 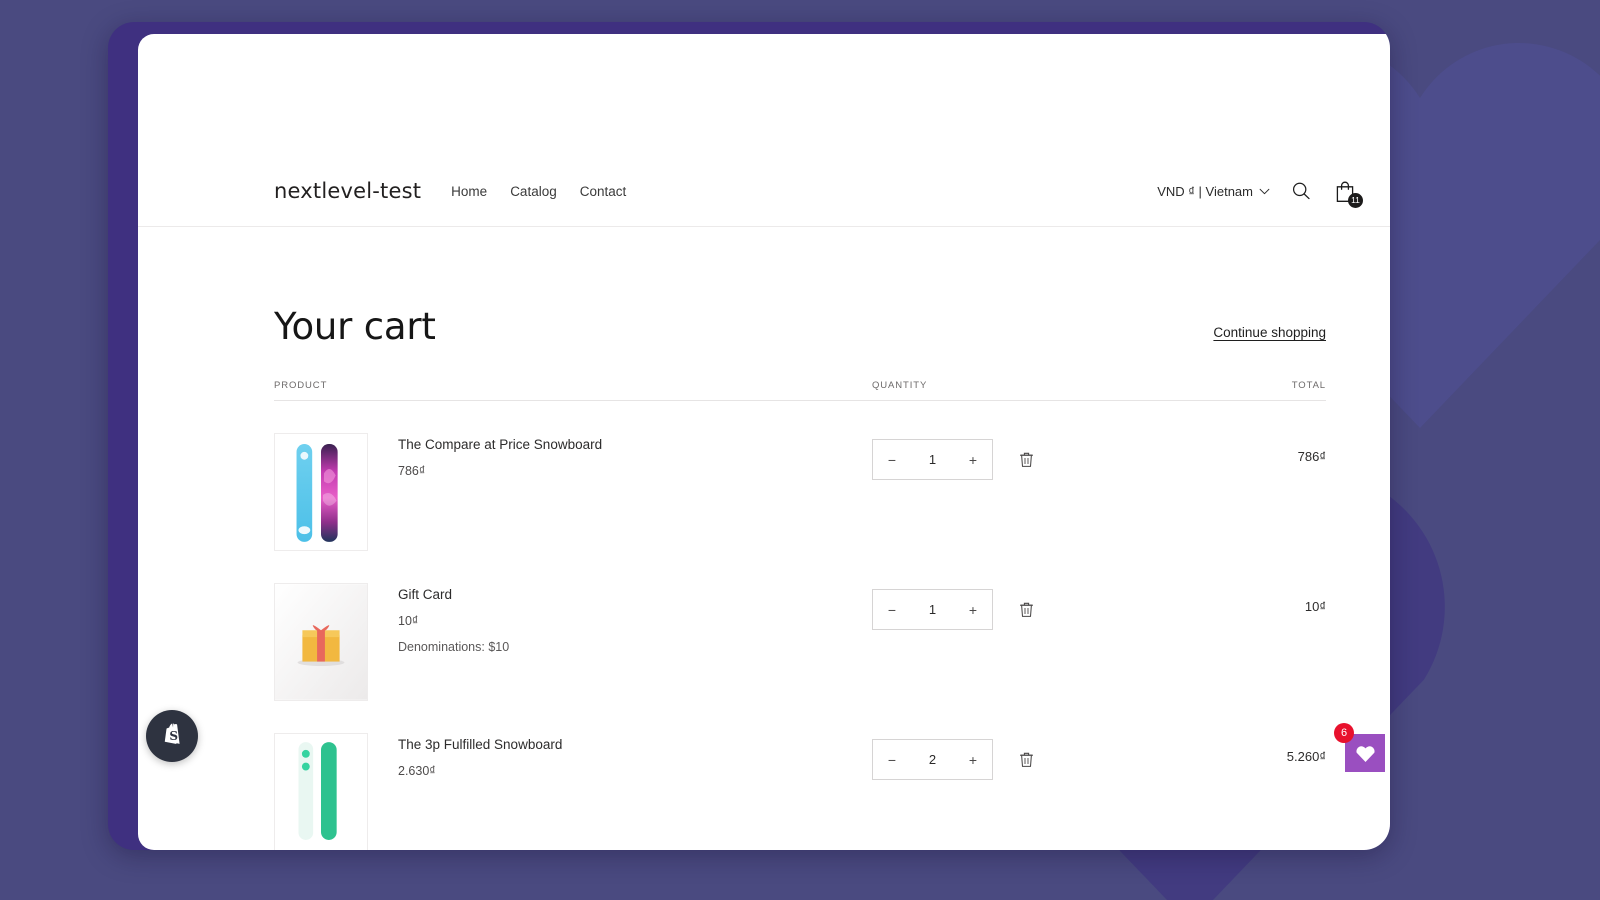 I want to click on site-logo: nextlevel-test, so click(x=347, y=191).